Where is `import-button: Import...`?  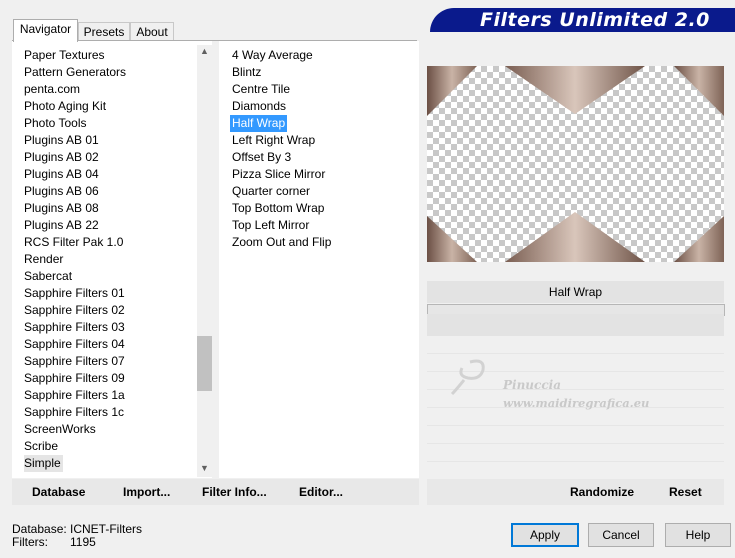
import-button: Import... is located at coordinates (146, 492).